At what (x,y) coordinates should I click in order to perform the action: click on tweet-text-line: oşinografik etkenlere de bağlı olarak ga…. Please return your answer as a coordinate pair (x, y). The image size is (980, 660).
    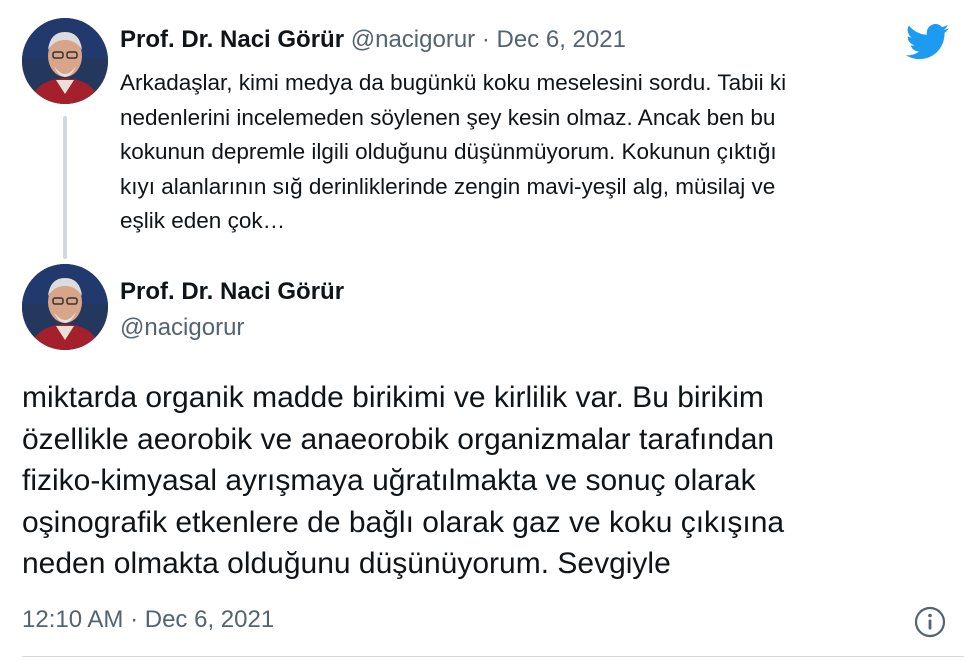
    Looking at the image, I should click on (403, 522).